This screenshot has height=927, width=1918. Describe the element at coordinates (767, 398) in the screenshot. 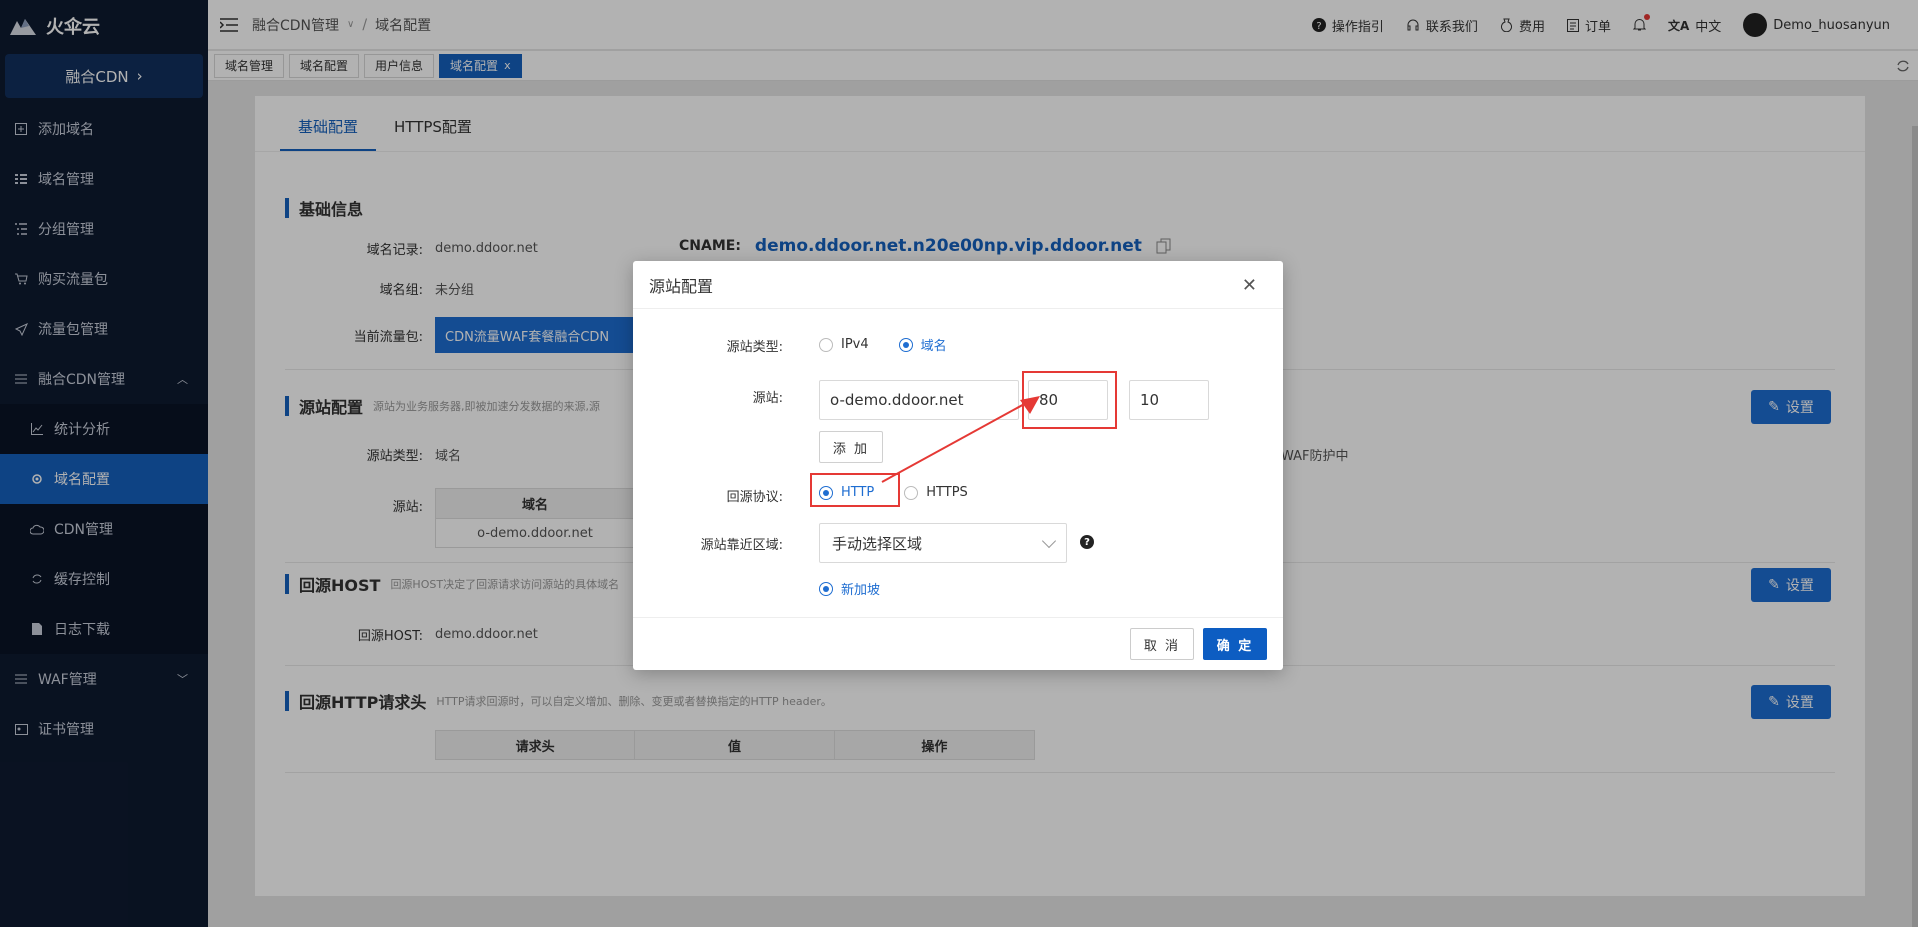

I see `field-label: 源站:` at that location.